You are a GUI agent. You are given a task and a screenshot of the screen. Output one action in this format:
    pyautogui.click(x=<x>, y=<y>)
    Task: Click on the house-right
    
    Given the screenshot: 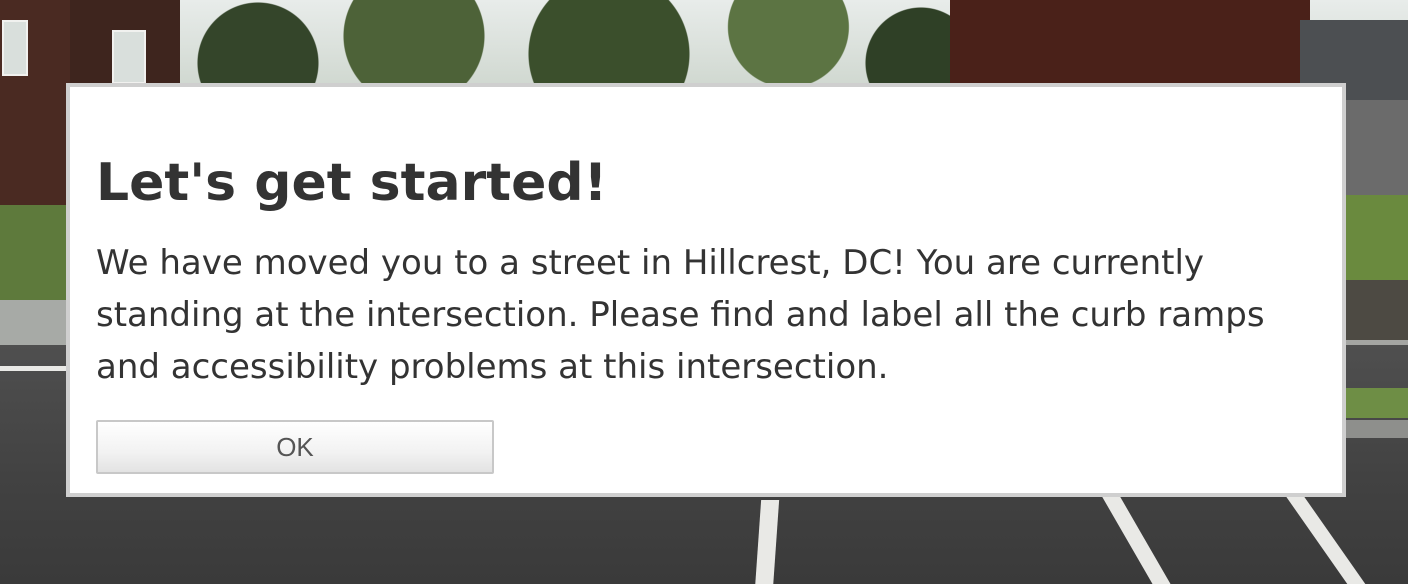 What is the action you would take?
    pyautogui.click(x=1130, y=45)
    